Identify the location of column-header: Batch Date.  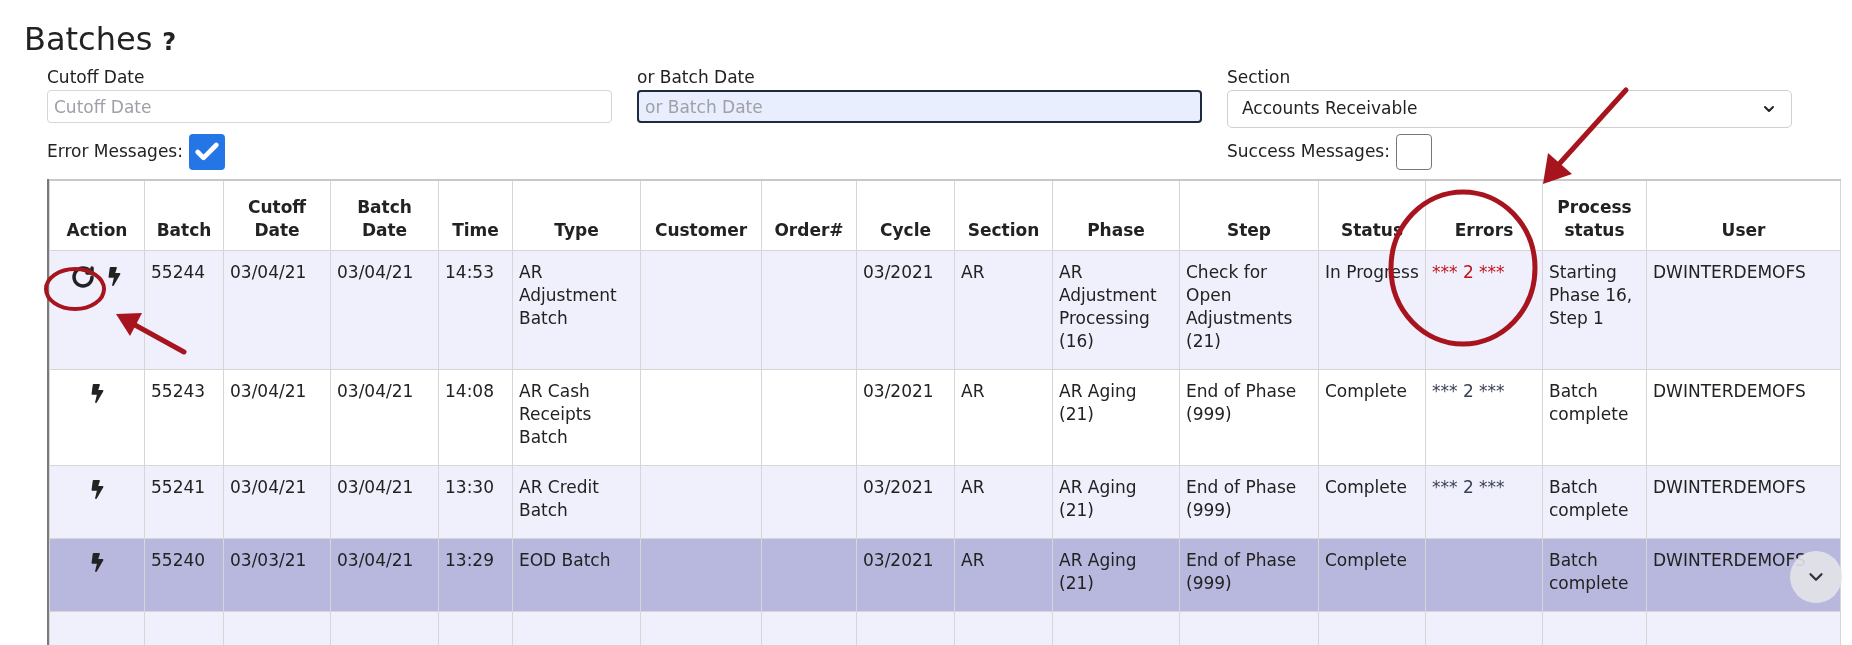
(384, 218).